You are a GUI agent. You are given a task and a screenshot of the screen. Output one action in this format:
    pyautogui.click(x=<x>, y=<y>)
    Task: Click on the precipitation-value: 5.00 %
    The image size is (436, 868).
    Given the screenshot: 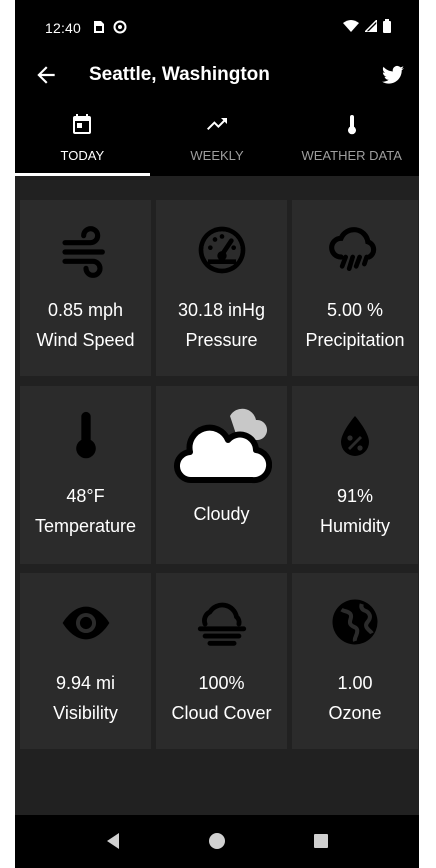 What is the action you would take?
    pyautogui.click(x=355, y=310)
    